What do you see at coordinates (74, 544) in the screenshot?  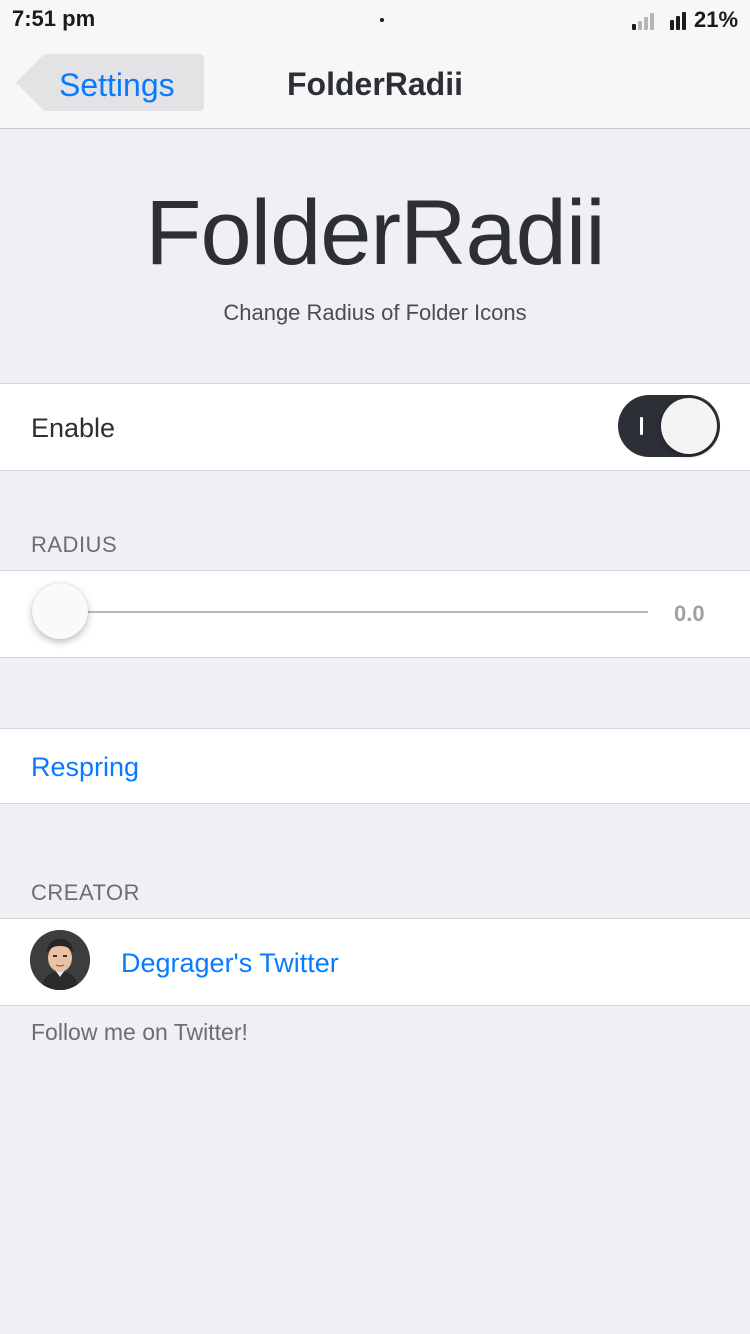 I see `radius-section-header: RADIUS` at bounding box center [74, 544].